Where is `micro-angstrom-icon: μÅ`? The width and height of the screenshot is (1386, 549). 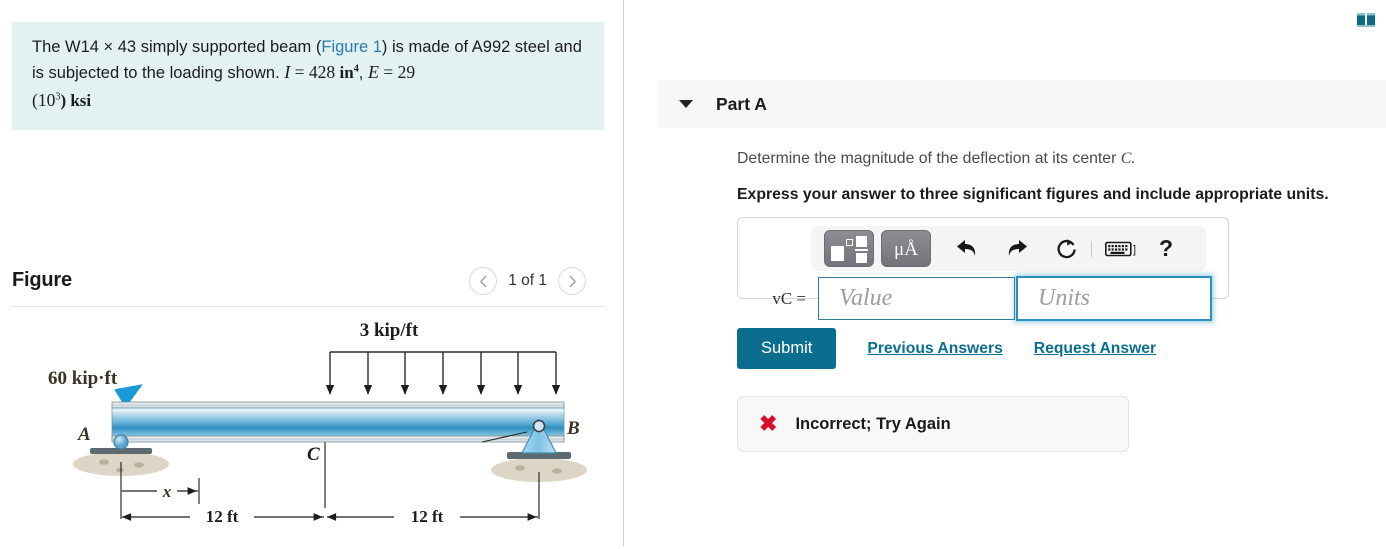 micro-angstrom-icon: μÅ is located at coordinates (906, 248).